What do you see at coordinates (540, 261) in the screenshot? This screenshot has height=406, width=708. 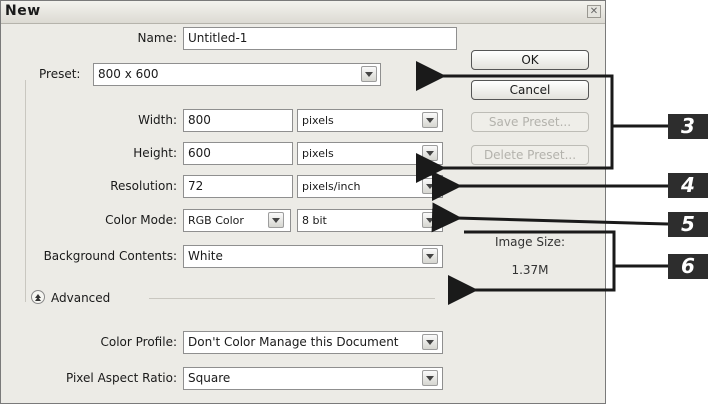 I see `callout-6-bracket` at bounding box center [540, 261].